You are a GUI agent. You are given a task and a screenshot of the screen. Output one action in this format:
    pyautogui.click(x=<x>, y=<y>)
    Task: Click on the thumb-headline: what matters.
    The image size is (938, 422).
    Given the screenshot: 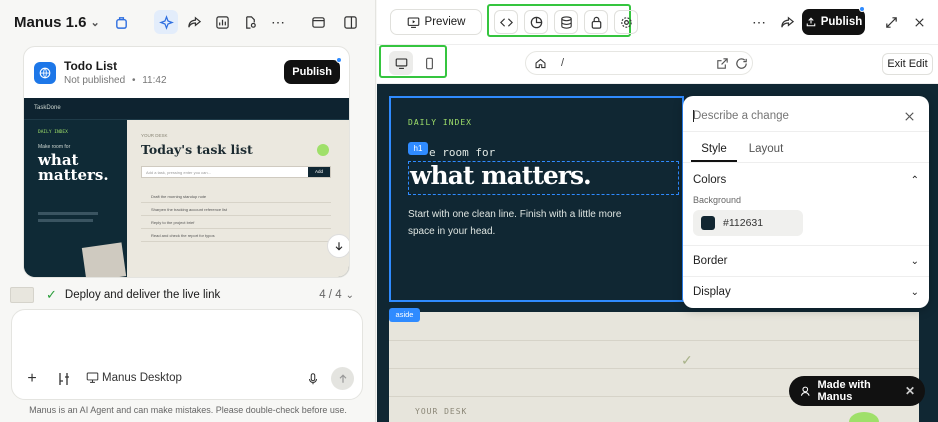 What is the action you would take?
    pyautogui.click(x=73, y=168)
    